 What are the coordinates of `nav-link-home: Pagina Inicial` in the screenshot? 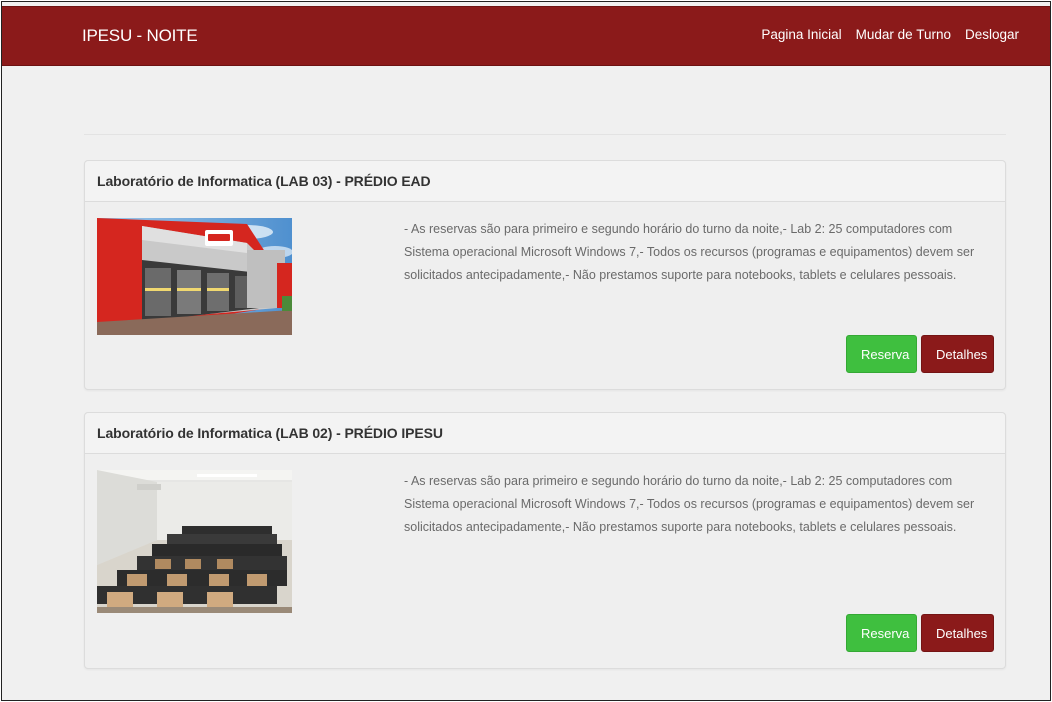 It's located at (801, 34).